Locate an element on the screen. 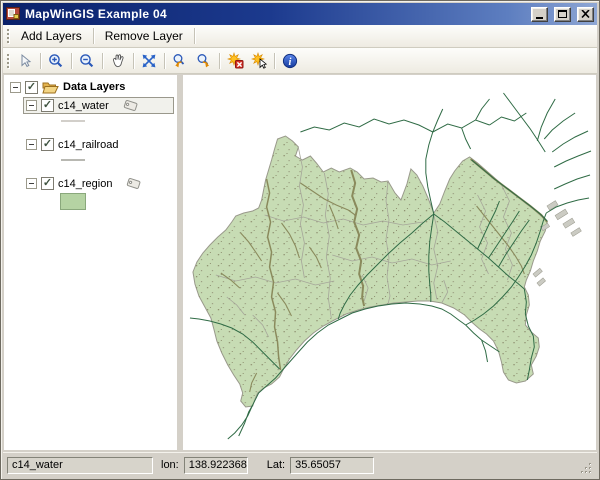  select-shapes-button is located at coordinates (259, 61).